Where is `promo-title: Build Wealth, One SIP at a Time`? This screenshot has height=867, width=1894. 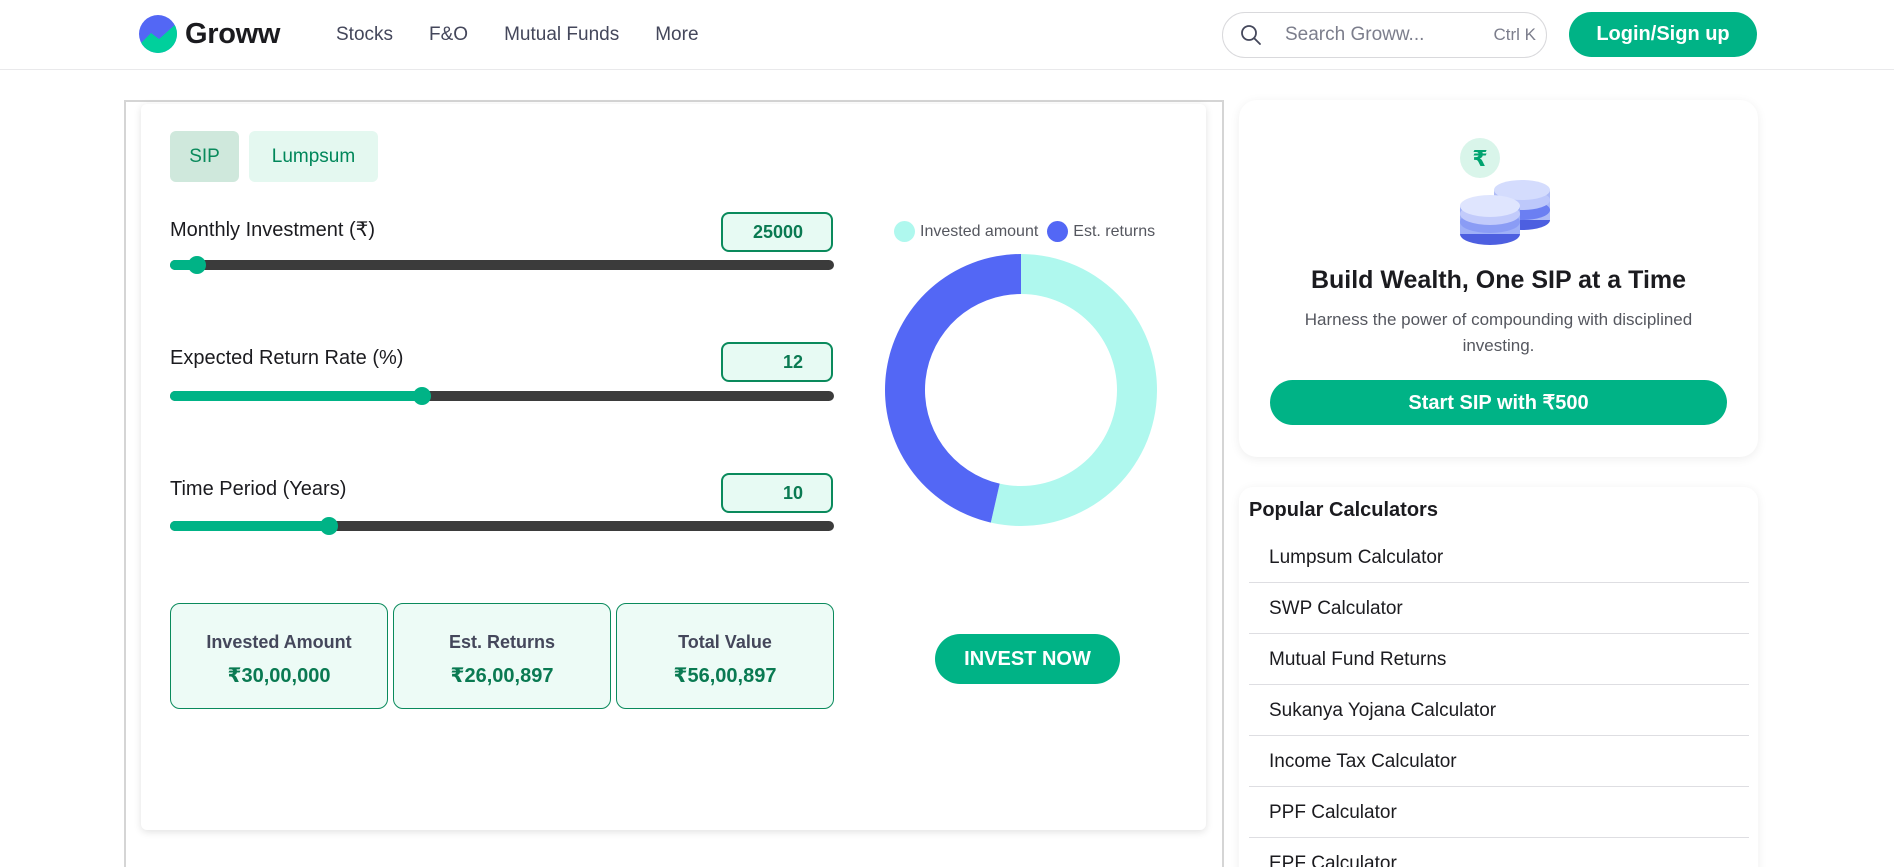 promo-title: Build Wealth, One SIP at a Time is located at coordinates (1498, 280).